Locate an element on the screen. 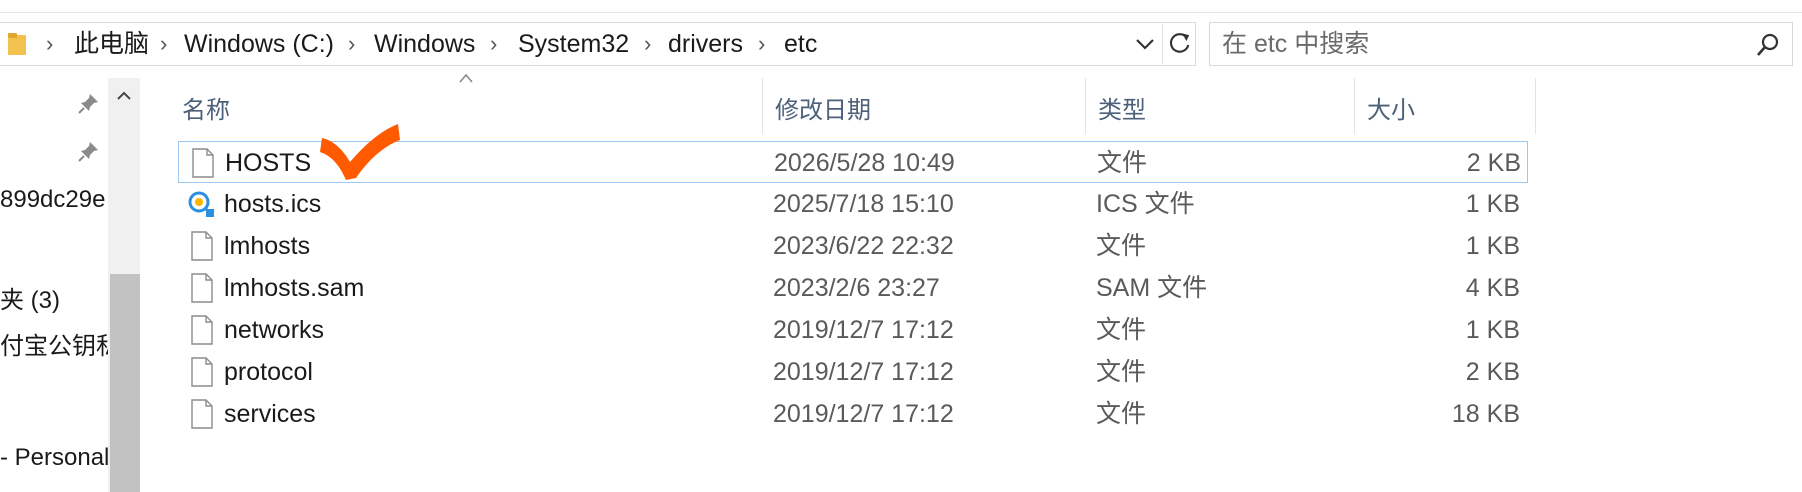 The image size is (1802, 492). search-box is located at coordinates (1501, 44).